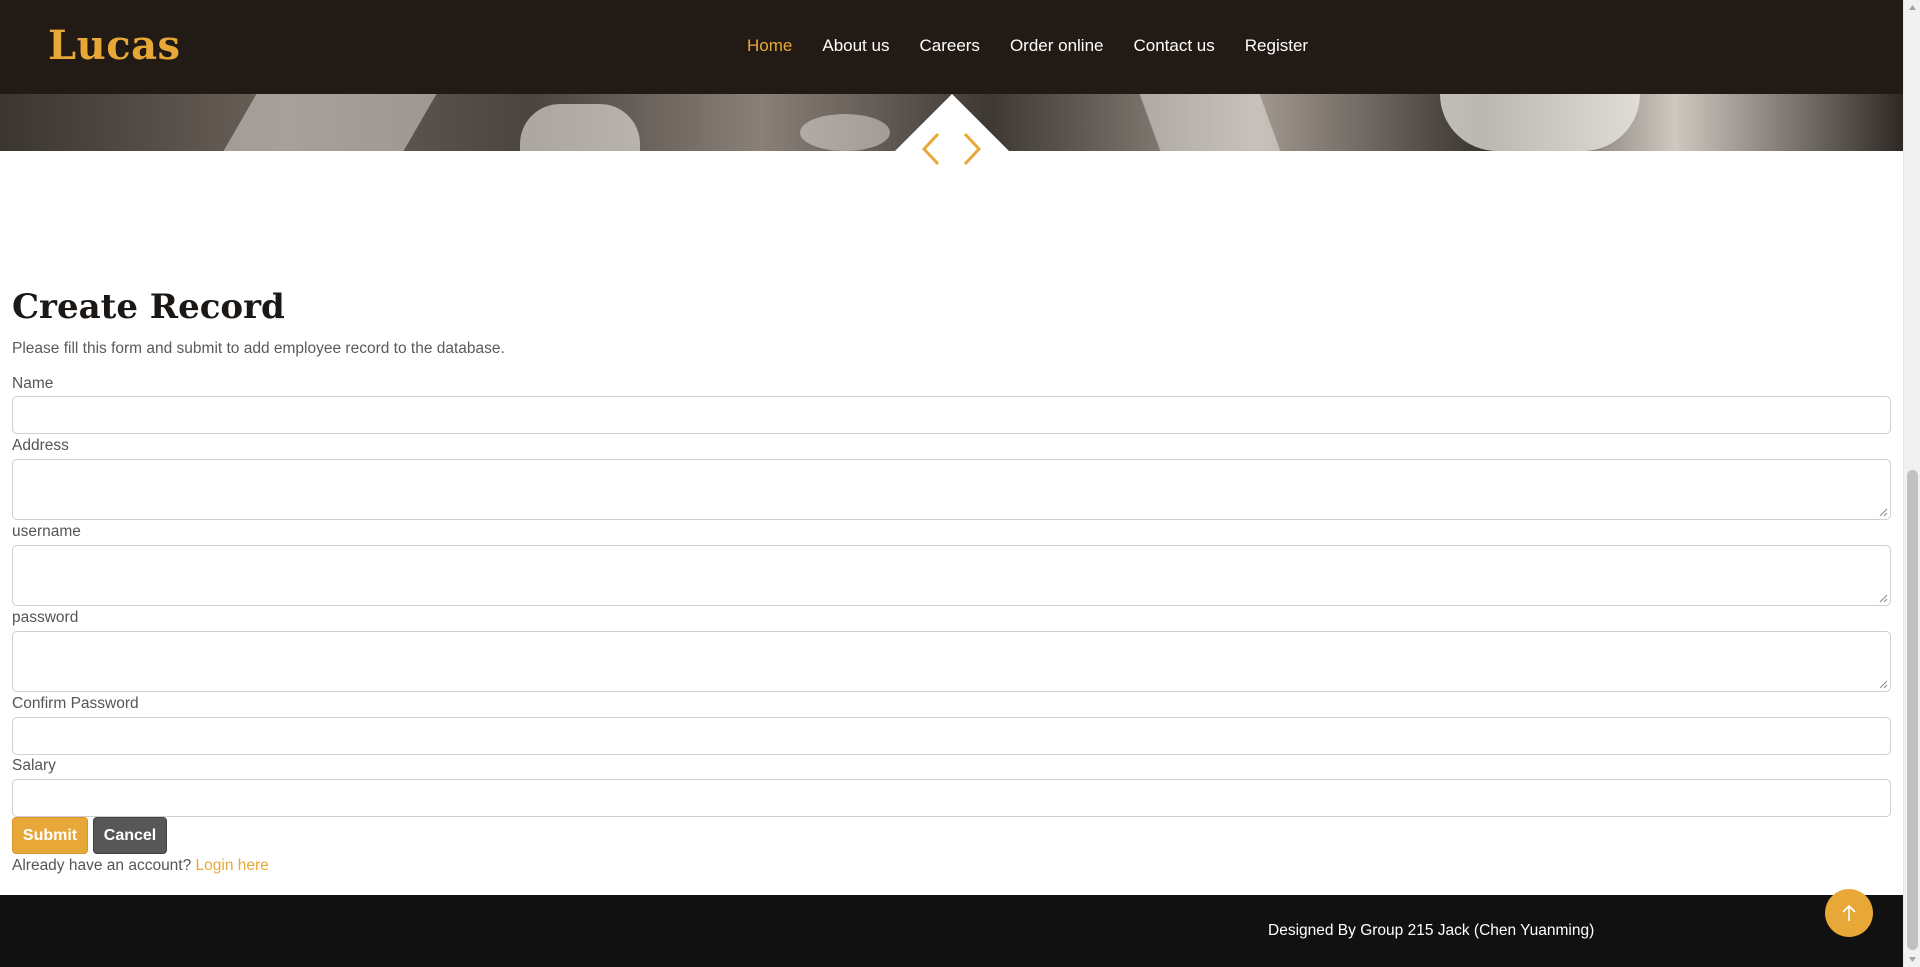  What do you see at coordinates (949, 46) in the screenshot?
I see `nav-careers: Careers` at bounding box center [949, 46].